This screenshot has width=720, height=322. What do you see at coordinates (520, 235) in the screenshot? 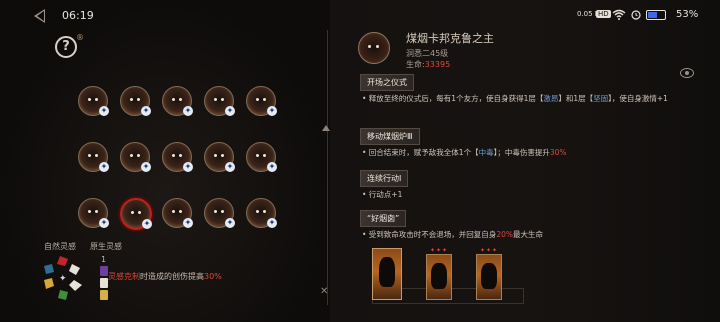
I see `skill-description: • 受到致命攻击时不会退场，并回复自身20%最大生命` at bounding box center [520, 235].